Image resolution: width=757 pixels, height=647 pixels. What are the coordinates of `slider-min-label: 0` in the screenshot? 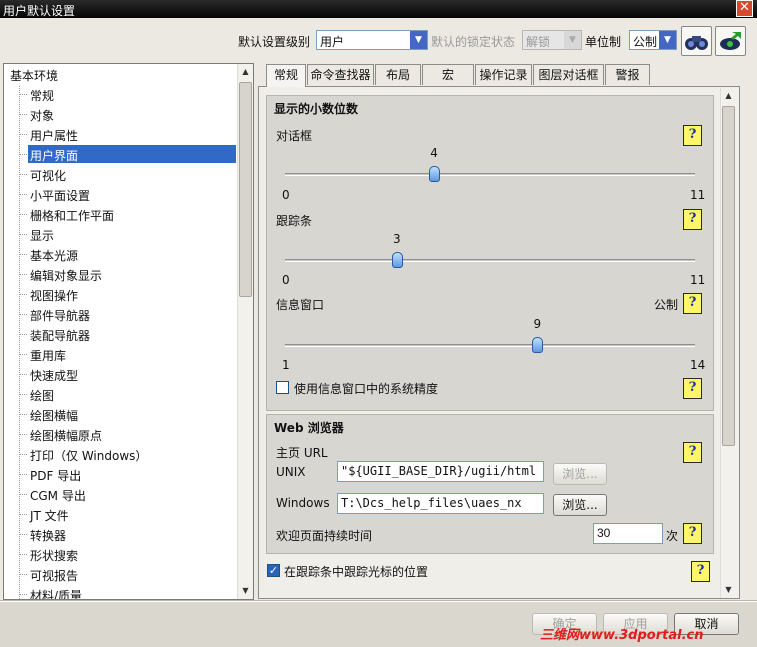 It's located at (286, 280).